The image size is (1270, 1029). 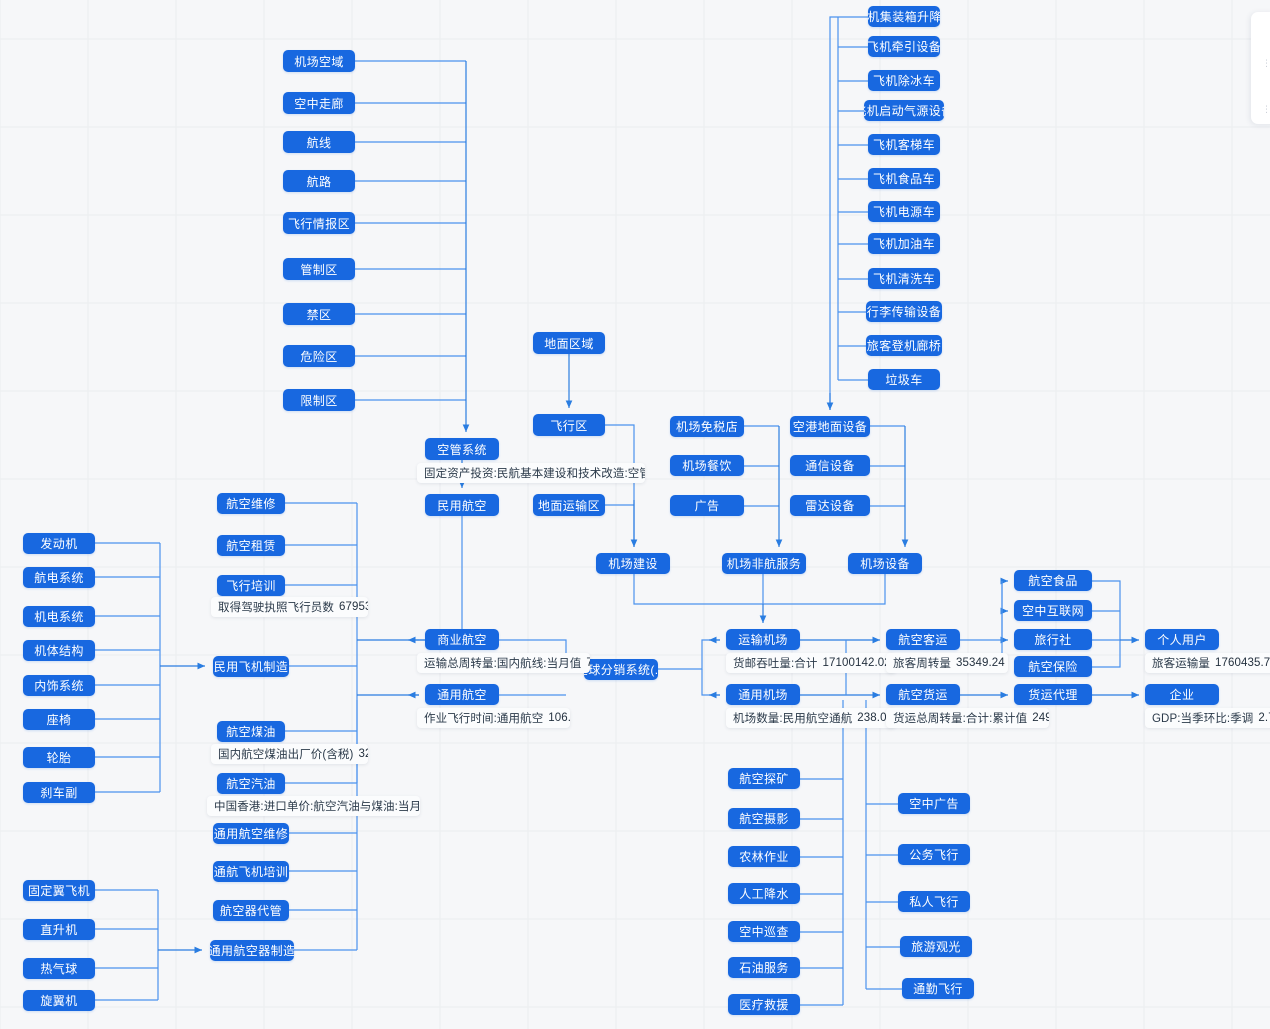 What do you see at coordinates (559, 718) in the screenshot?
I see `metric-value: 106.50` at bounding box center [559, 718].